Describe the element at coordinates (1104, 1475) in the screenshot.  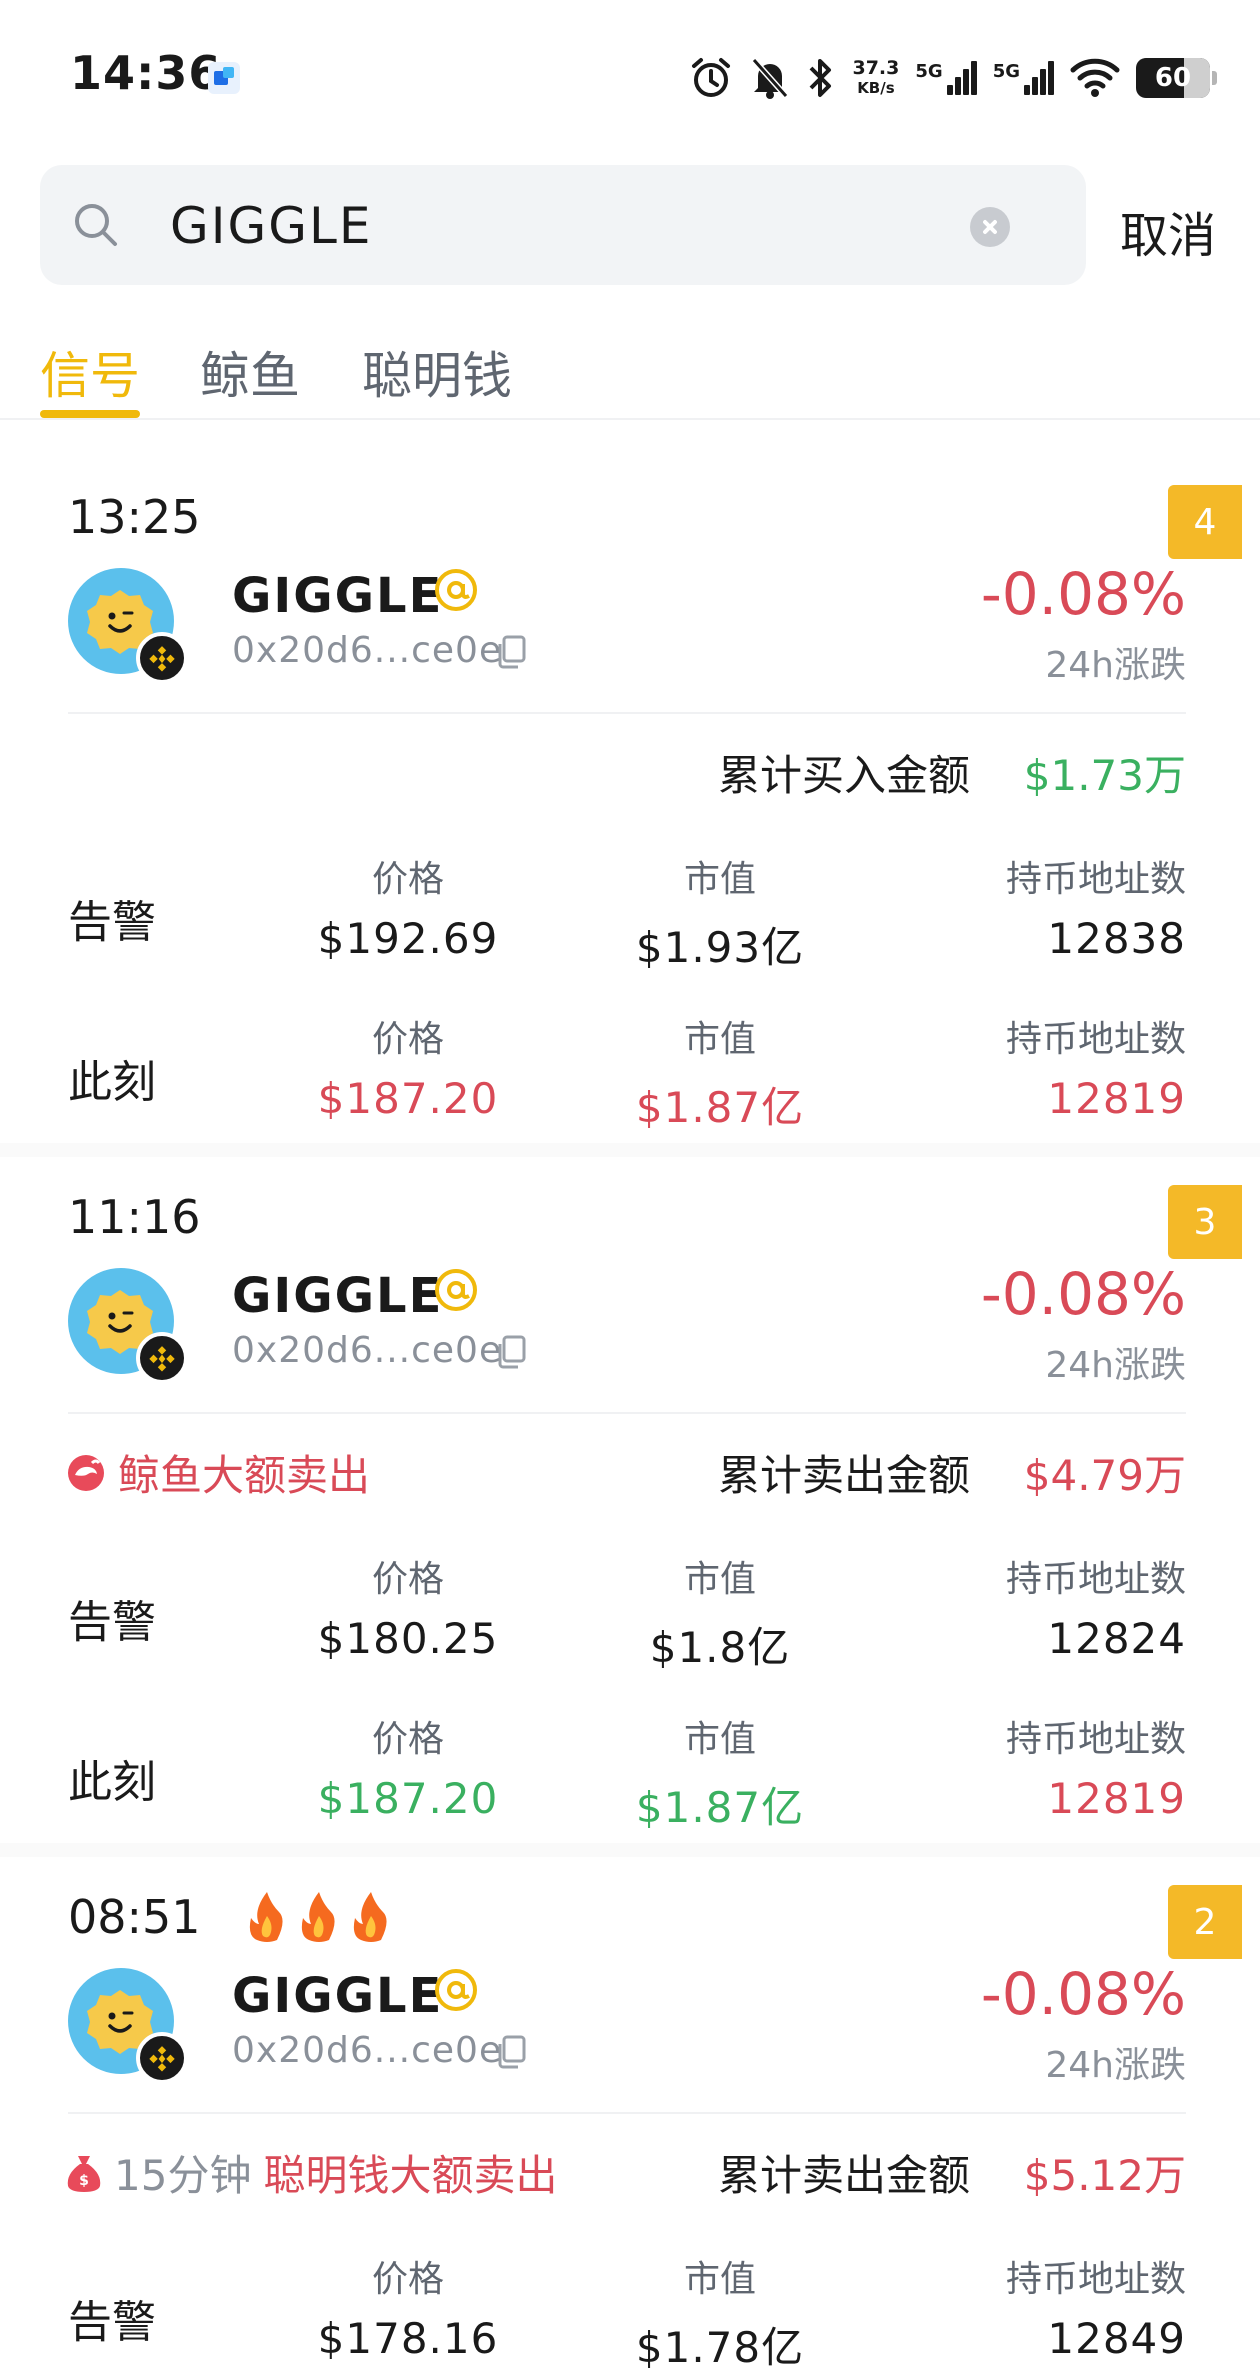
I see `summary-value: $4.79万` at that location.